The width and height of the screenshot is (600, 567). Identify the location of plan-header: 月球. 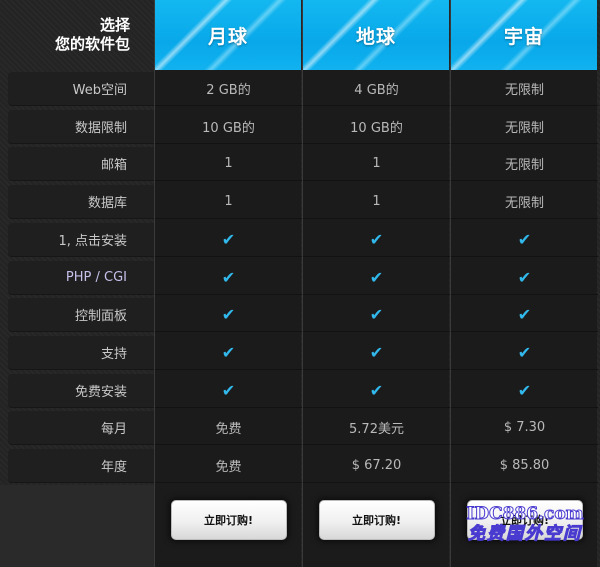
(228, 35).